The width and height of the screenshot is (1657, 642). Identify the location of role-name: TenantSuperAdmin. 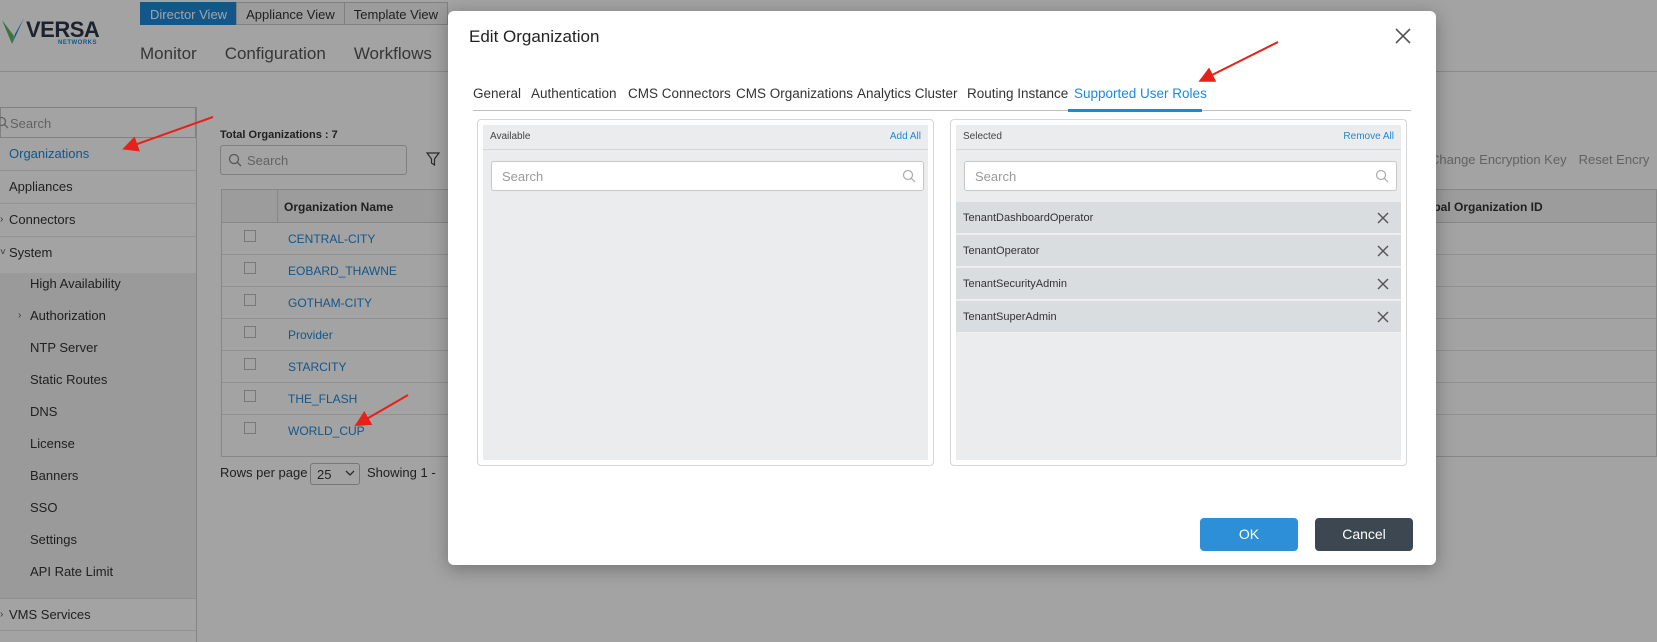
(1010, 317).